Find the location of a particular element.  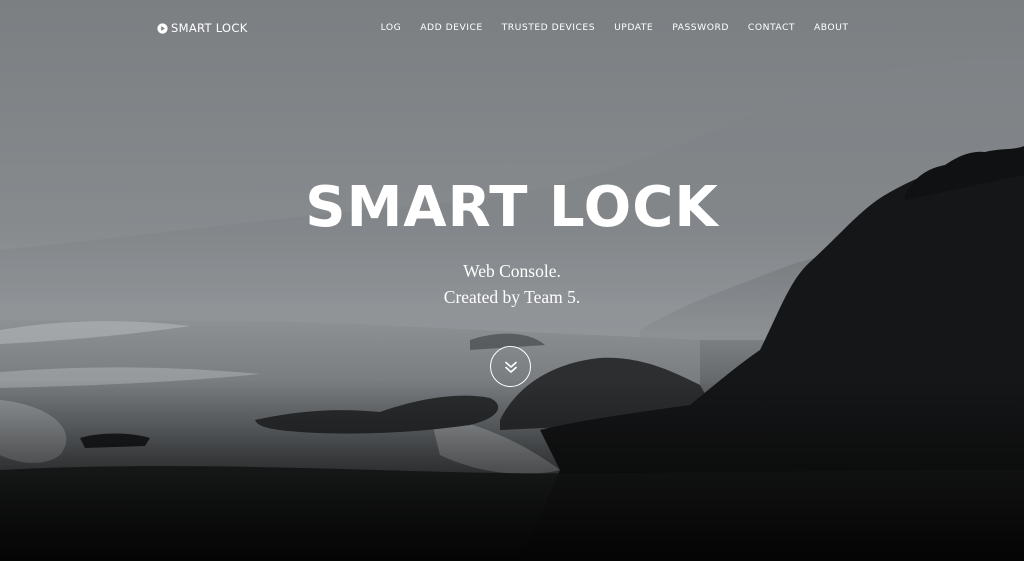

nav-link-update: UPDATE is located at coordinates (634, 27).